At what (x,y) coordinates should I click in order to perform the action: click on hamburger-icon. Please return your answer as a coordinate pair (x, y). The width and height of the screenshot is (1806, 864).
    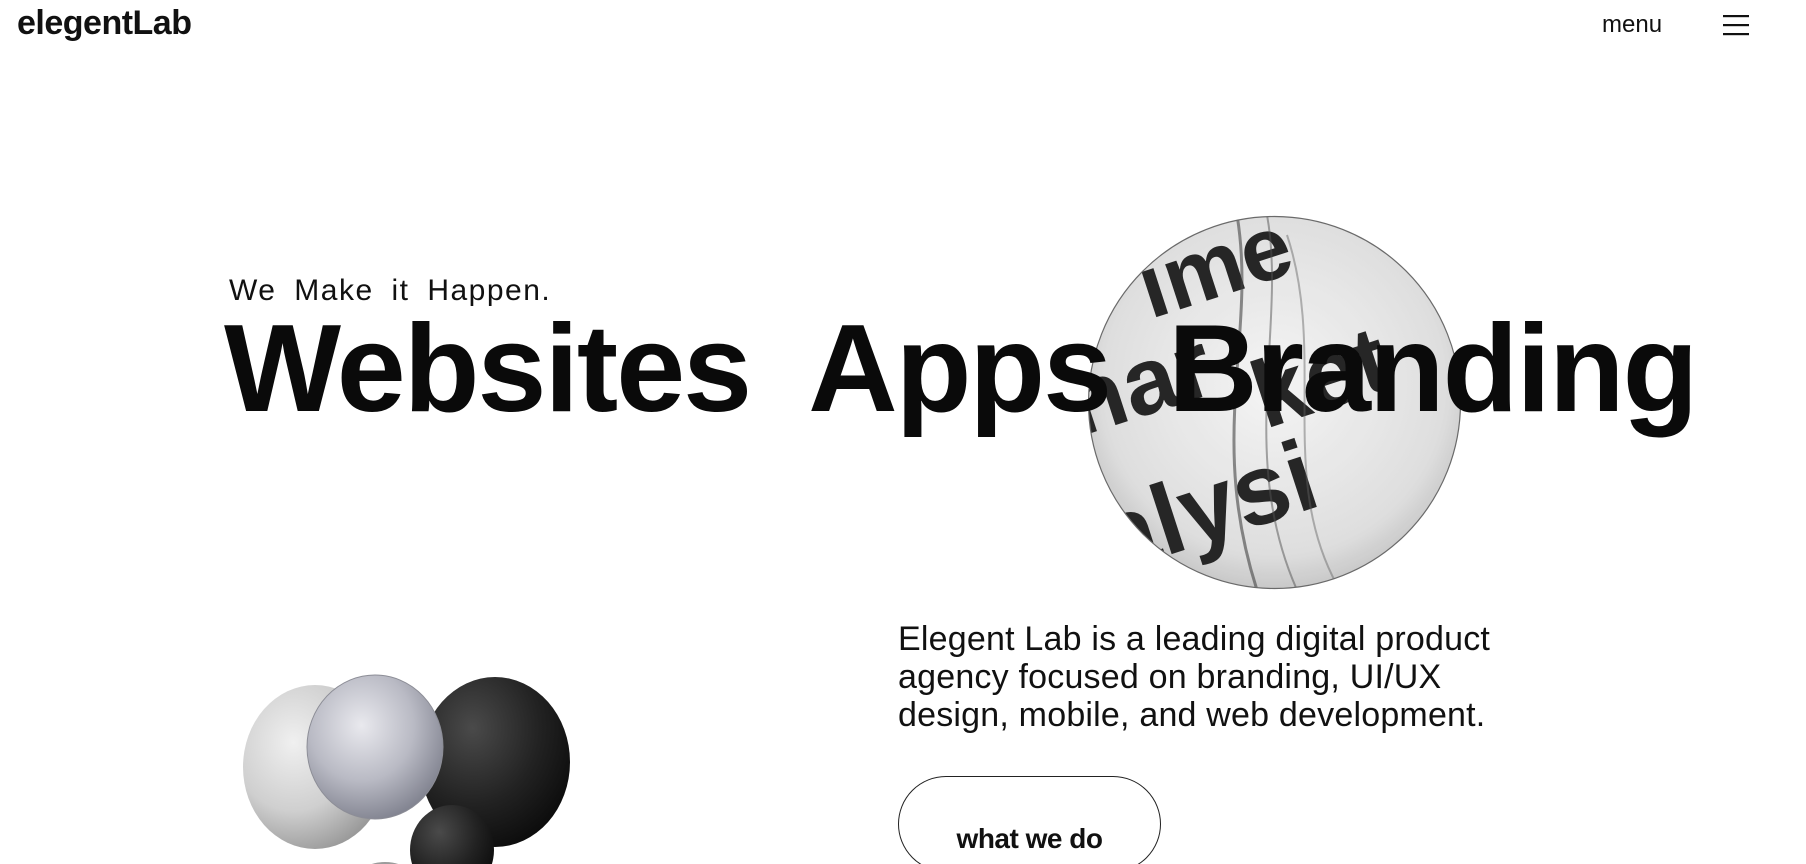
    Looking at the image, I should click on (1736, 25).